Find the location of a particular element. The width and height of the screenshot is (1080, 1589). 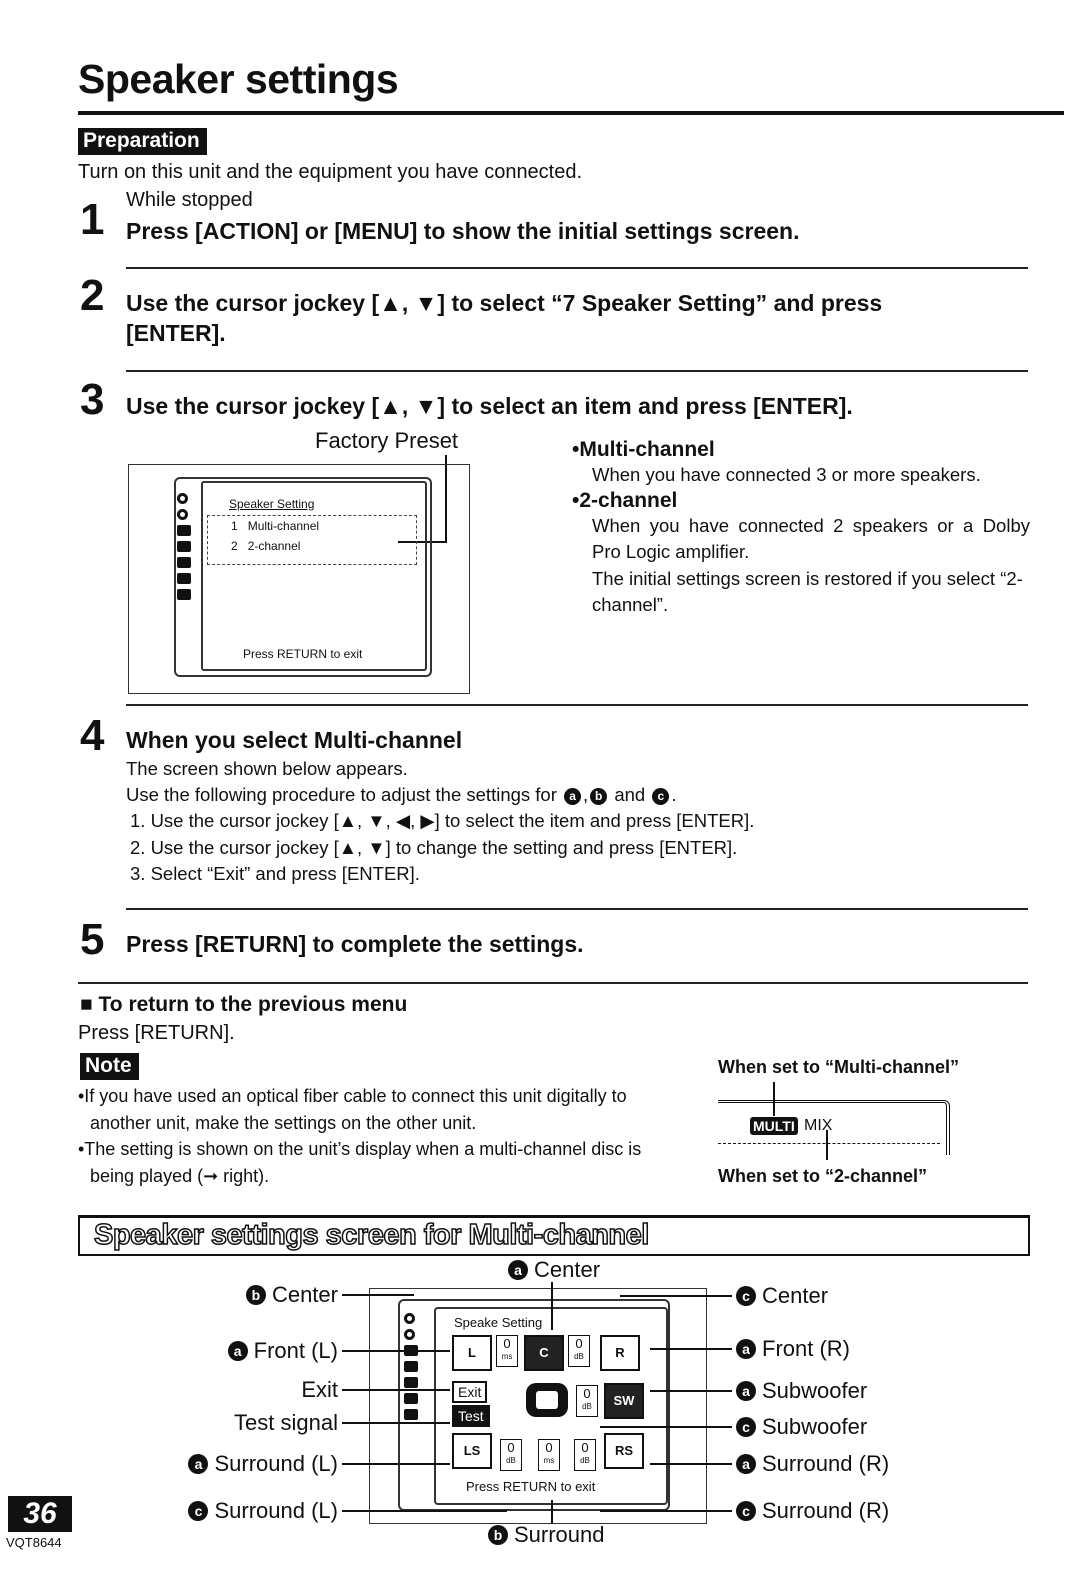

step-2-heading-line2: [ENTER]. is located at coordinates (176, 333).